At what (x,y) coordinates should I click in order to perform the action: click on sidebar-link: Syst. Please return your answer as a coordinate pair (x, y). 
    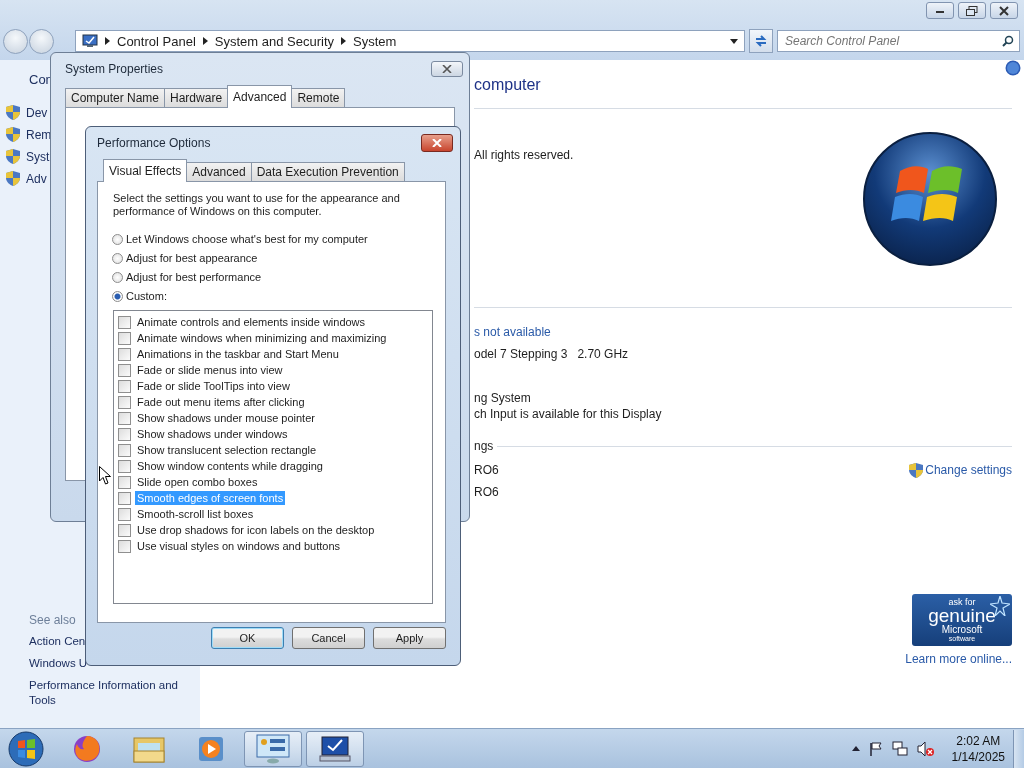
    Looking at the image, I should click on (38, 156).